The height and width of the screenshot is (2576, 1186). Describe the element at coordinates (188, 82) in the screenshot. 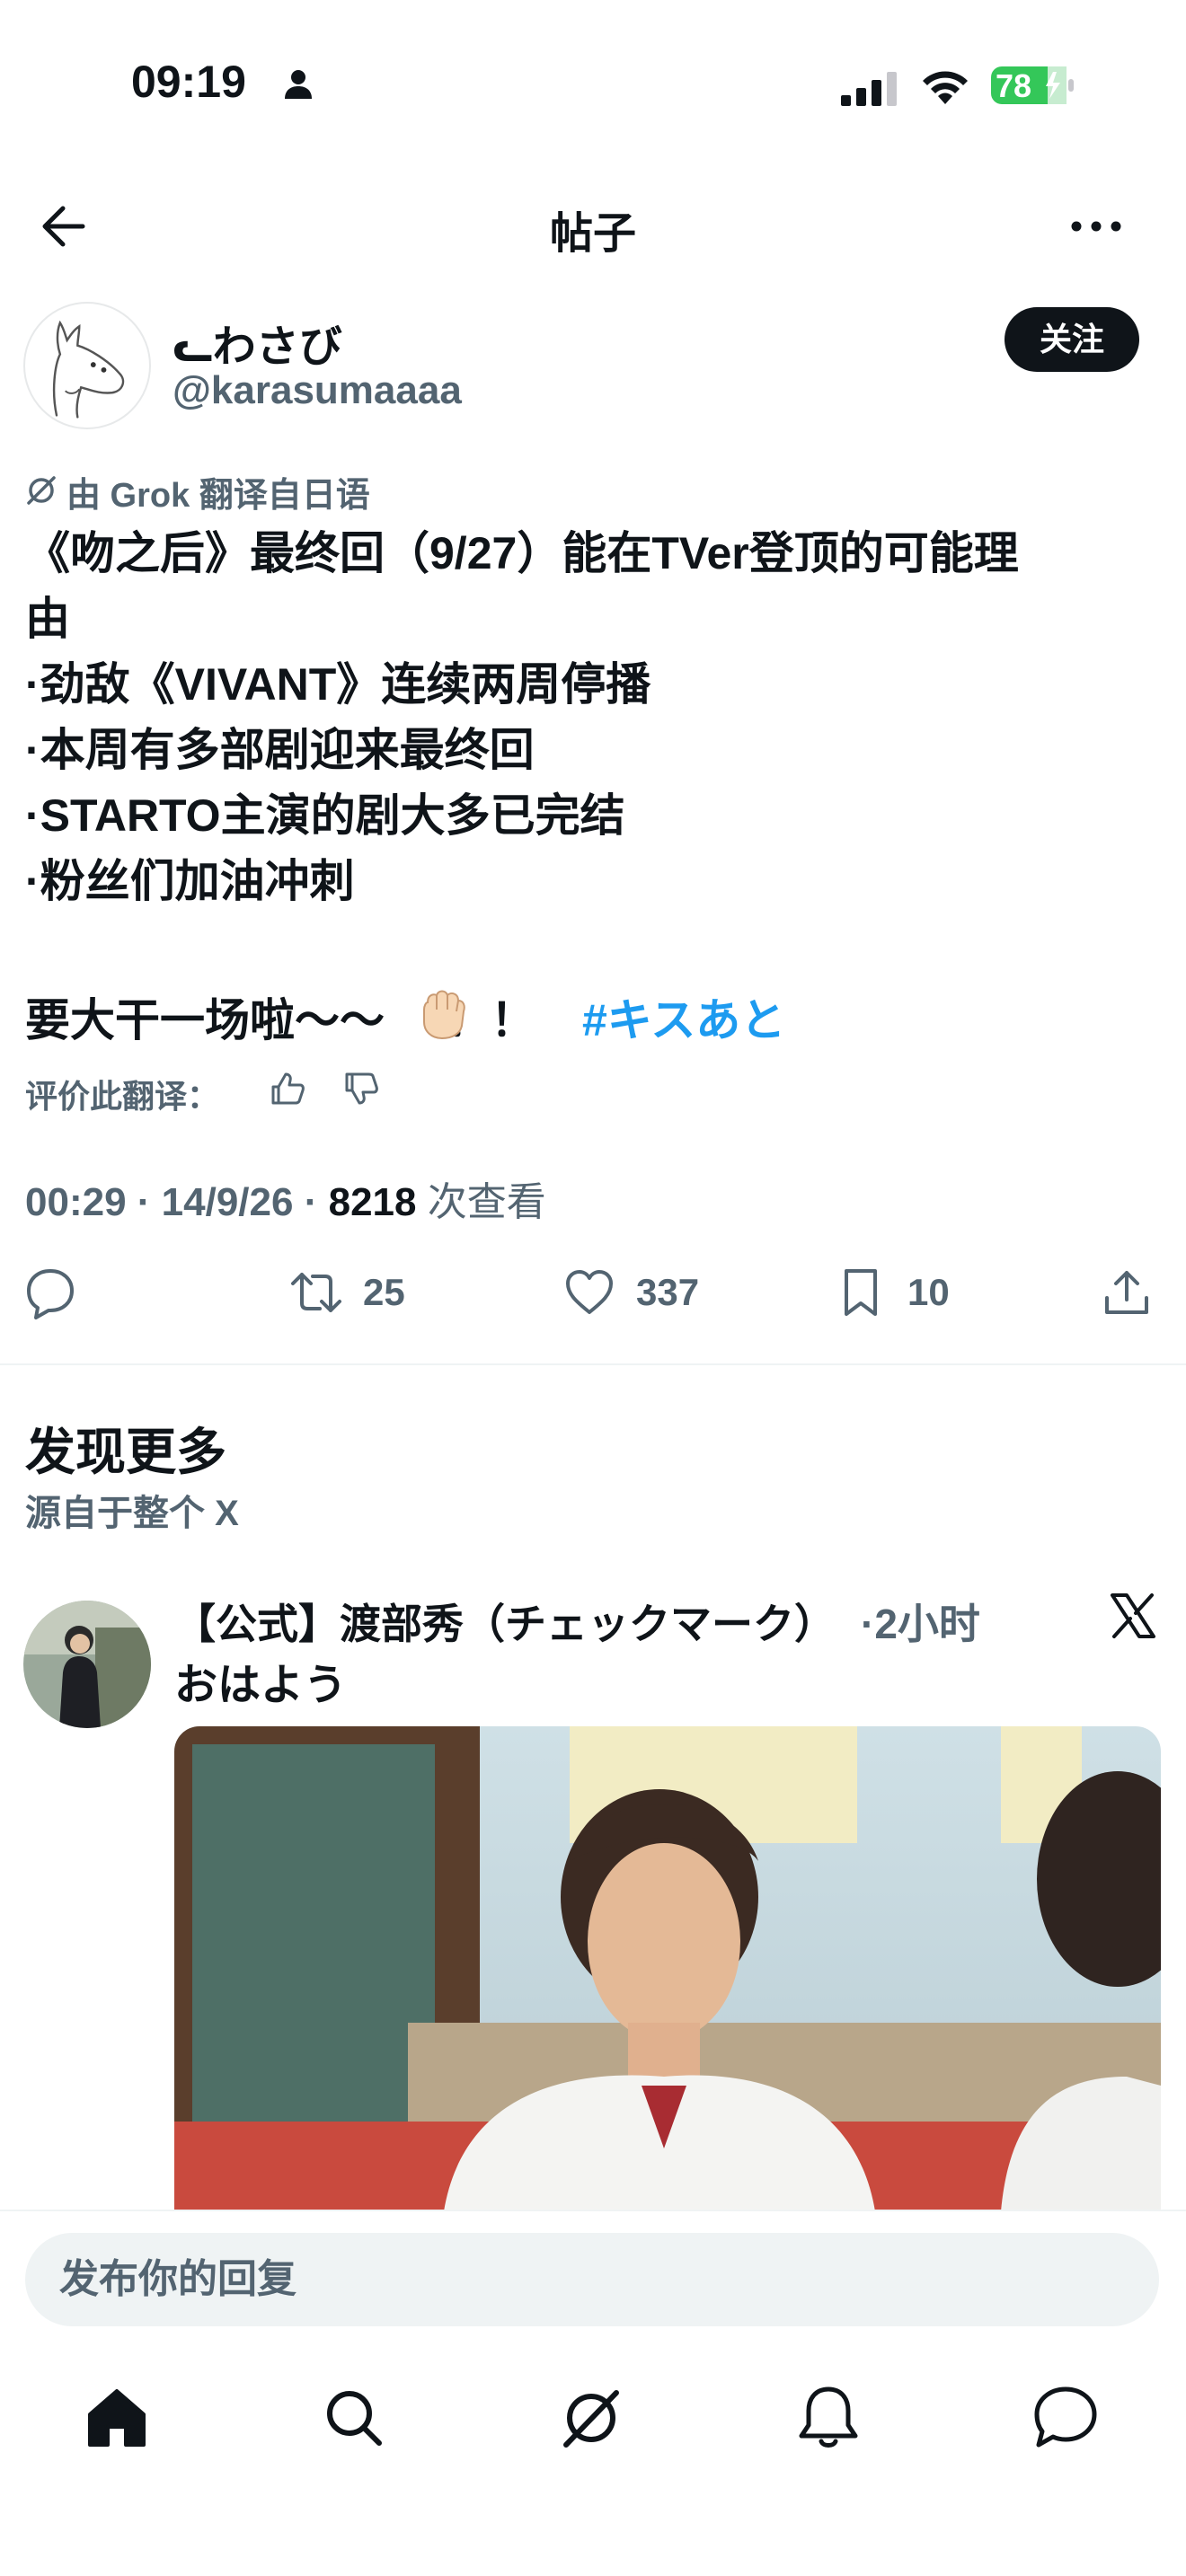

I see `status-time: 09:19` at that location.